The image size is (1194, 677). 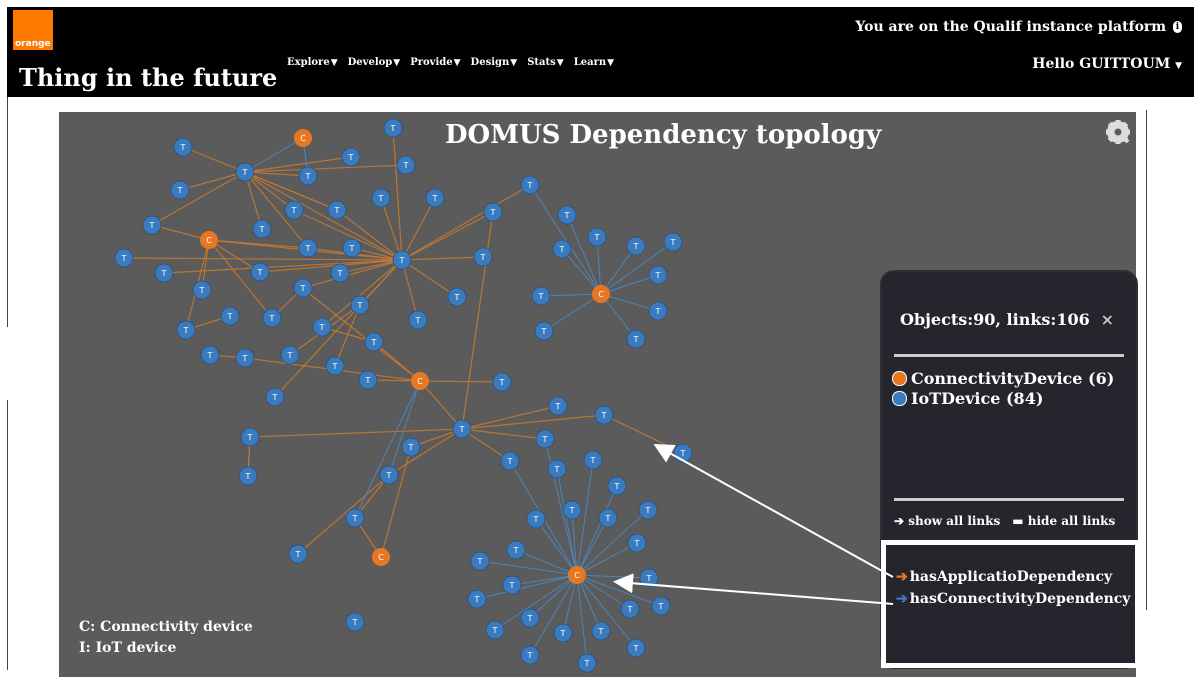 I want to click on category-iot-device: IoTDevice (84), so click(x=967, y=398).